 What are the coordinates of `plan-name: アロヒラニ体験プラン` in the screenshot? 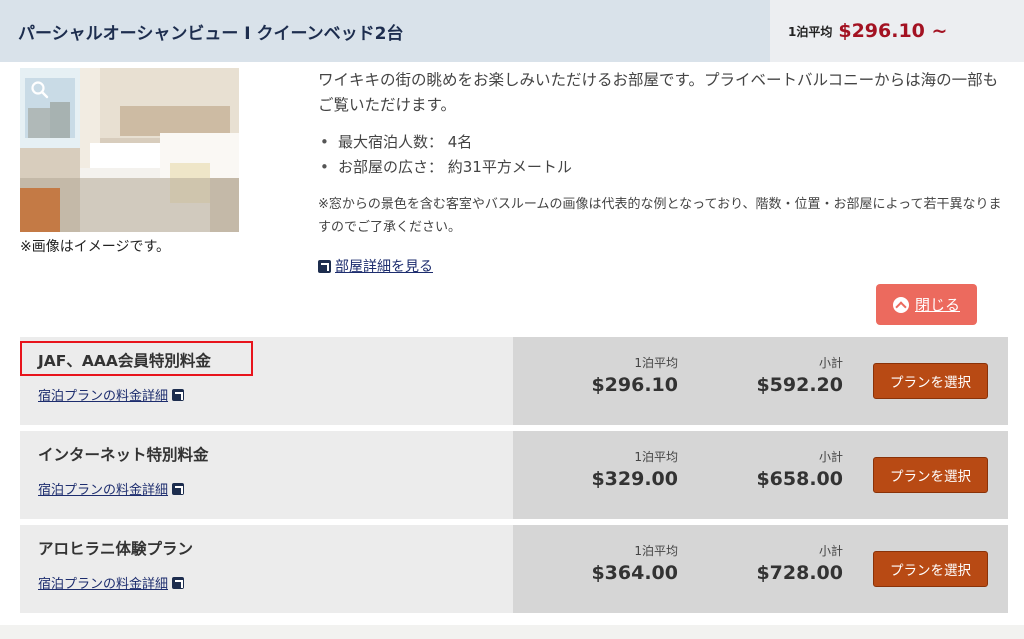 It's located at (116, 549).